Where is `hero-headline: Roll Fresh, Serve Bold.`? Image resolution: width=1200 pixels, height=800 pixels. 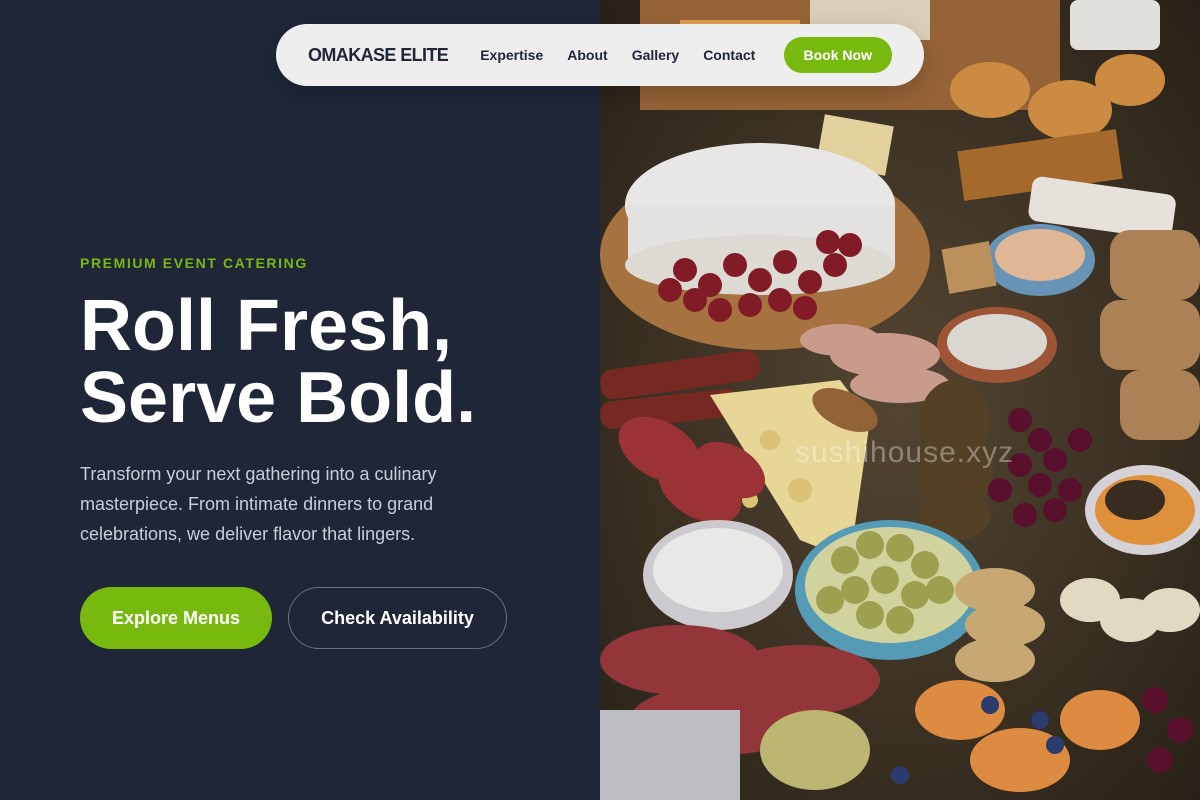
hero-headline: Roll Fresh, Serve Bold. is located at coordinates (330, 362).